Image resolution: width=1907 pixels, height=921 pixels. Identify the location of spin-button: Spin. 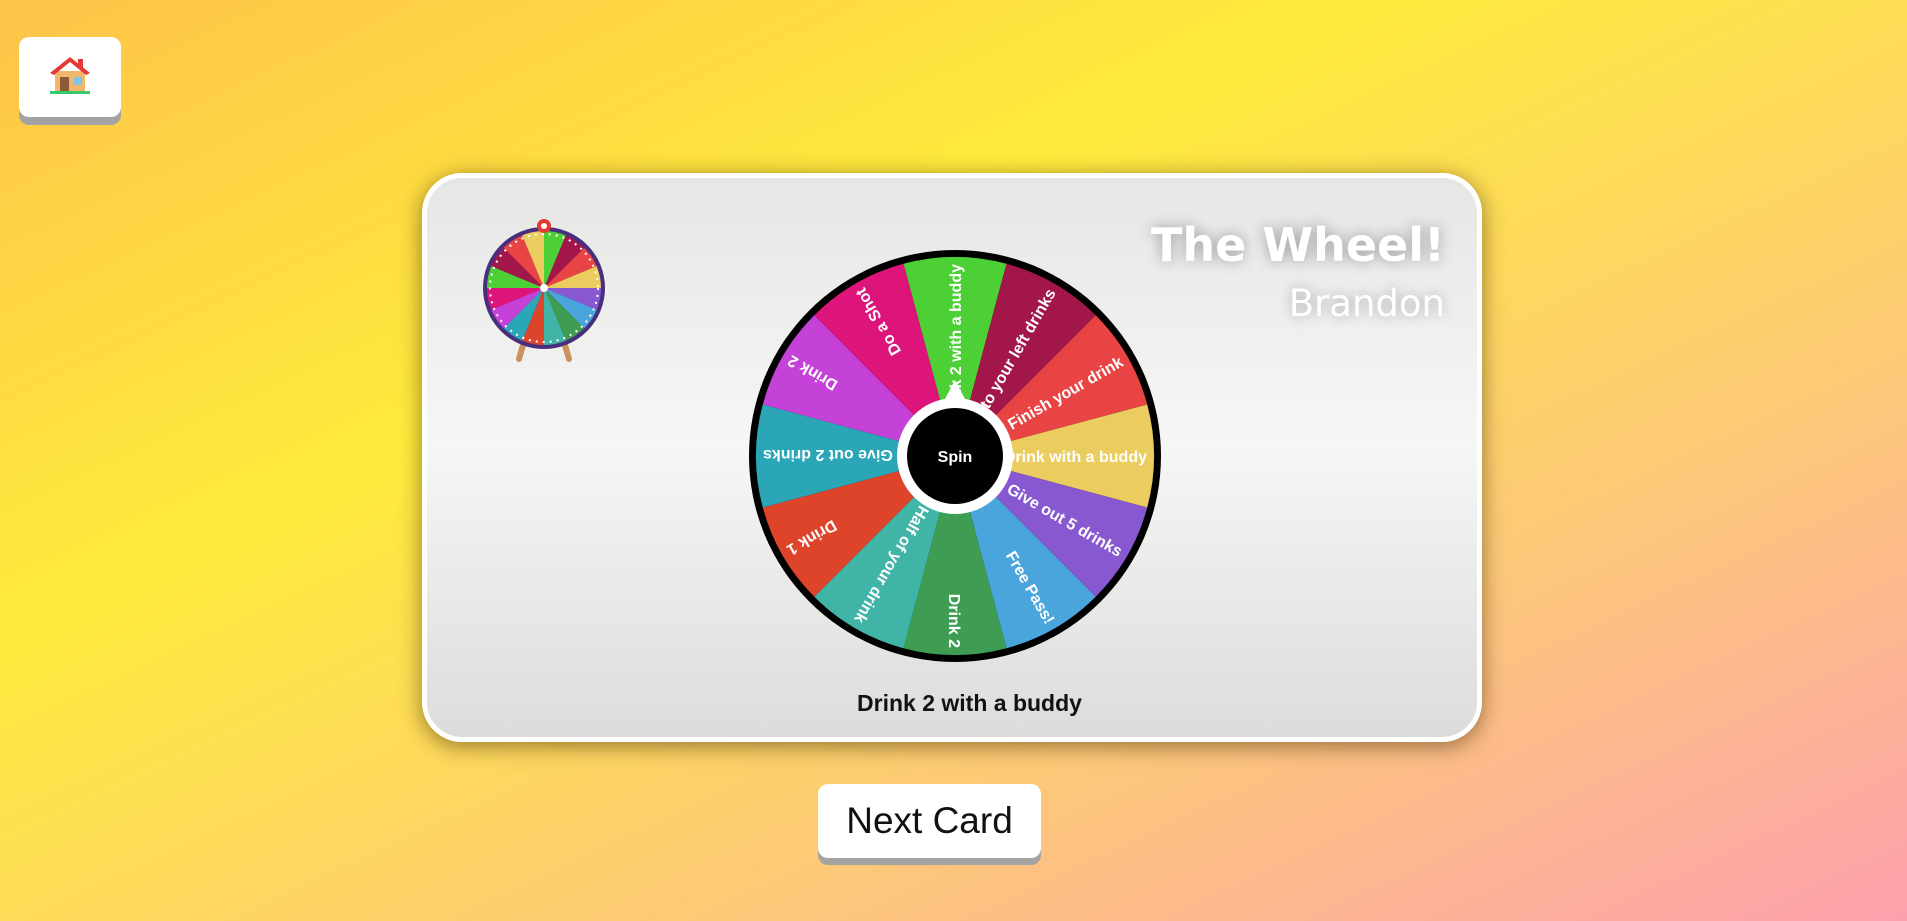
(955, 456).